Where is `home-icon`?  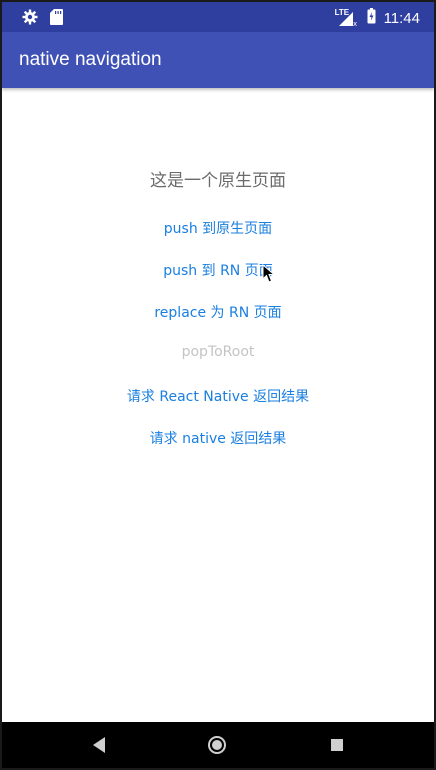
home-icon is located at coordinates (217, 747).